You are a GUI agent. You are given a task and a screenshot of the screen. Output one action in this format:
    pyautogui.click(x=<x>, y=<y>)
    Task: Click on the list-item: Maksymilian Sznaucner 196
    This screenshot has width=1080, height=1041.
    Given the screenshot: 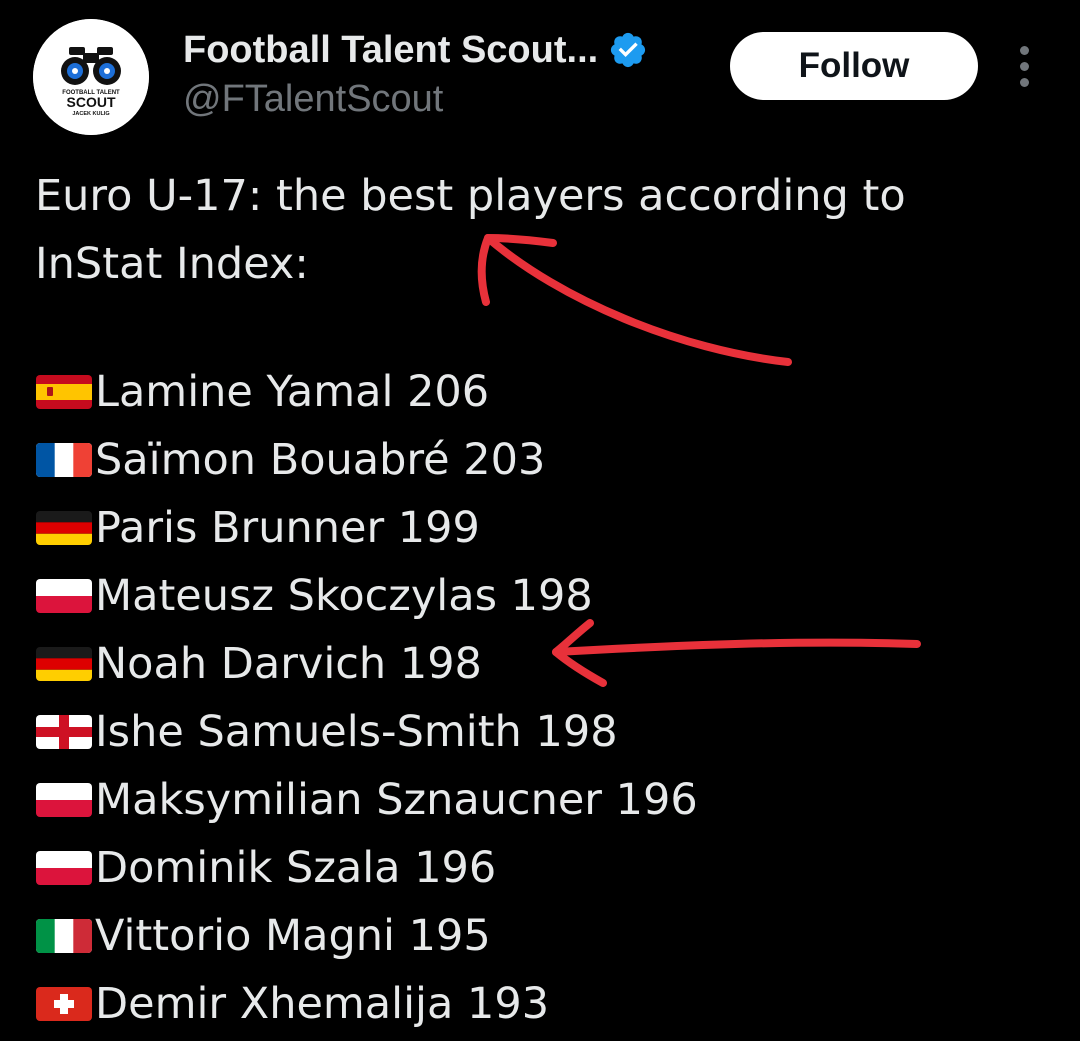 What is the action you would take?
    pyautogui.click(x=366, y=800)
    